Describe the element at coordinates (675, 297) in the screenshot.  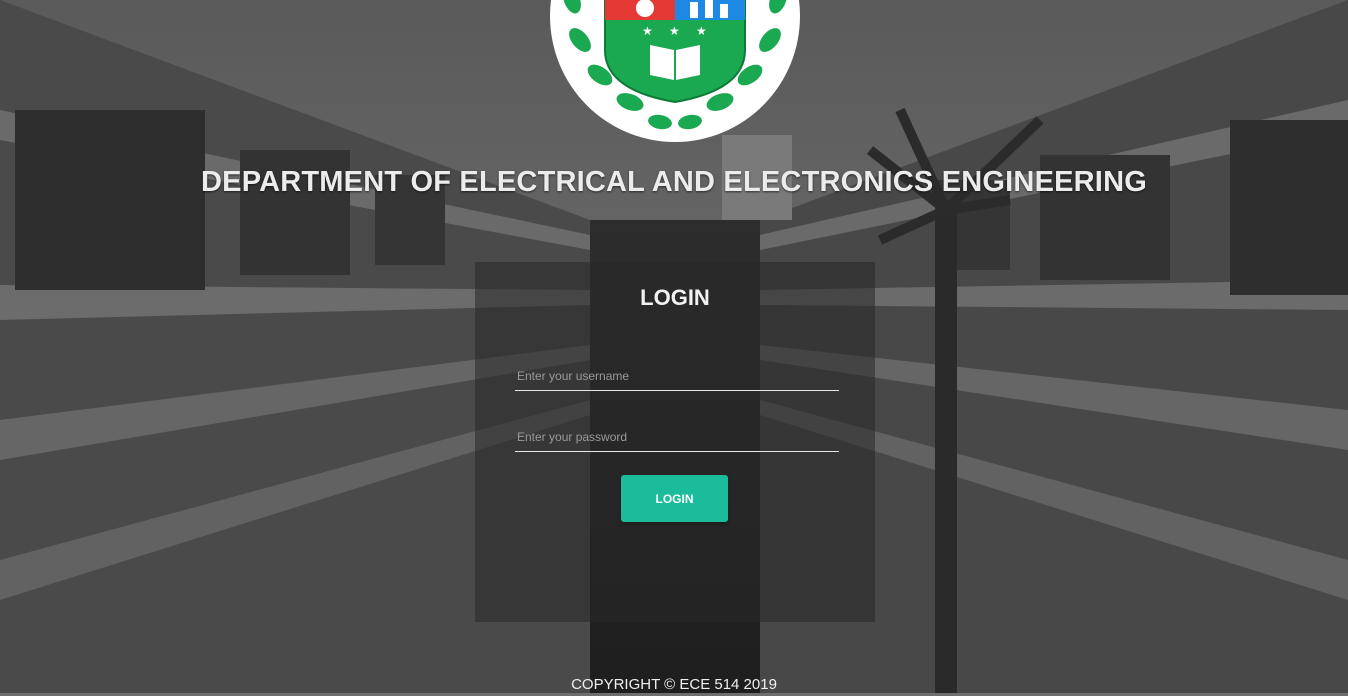
I see `login-heading: LOGIN` at that location.